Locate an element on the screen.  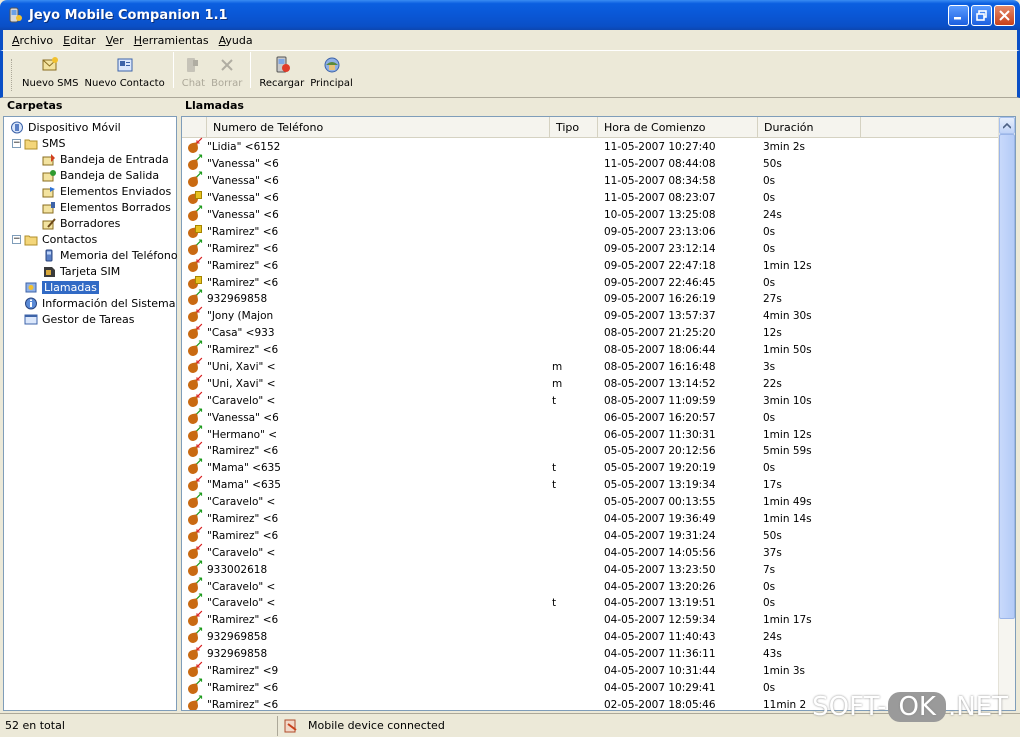
close-button is located at coordinates (1004, 15).